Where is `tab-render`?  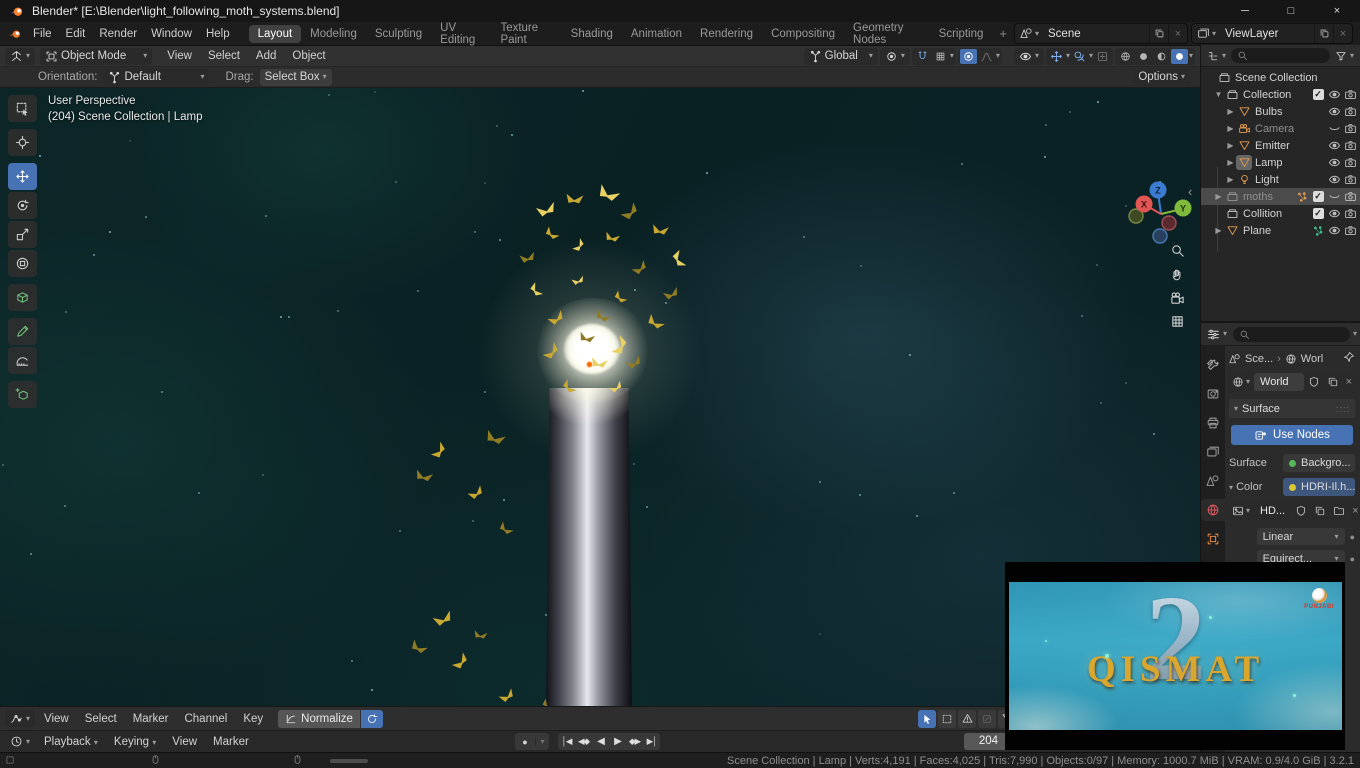
tab-render is located at coordinates (1213, 394).